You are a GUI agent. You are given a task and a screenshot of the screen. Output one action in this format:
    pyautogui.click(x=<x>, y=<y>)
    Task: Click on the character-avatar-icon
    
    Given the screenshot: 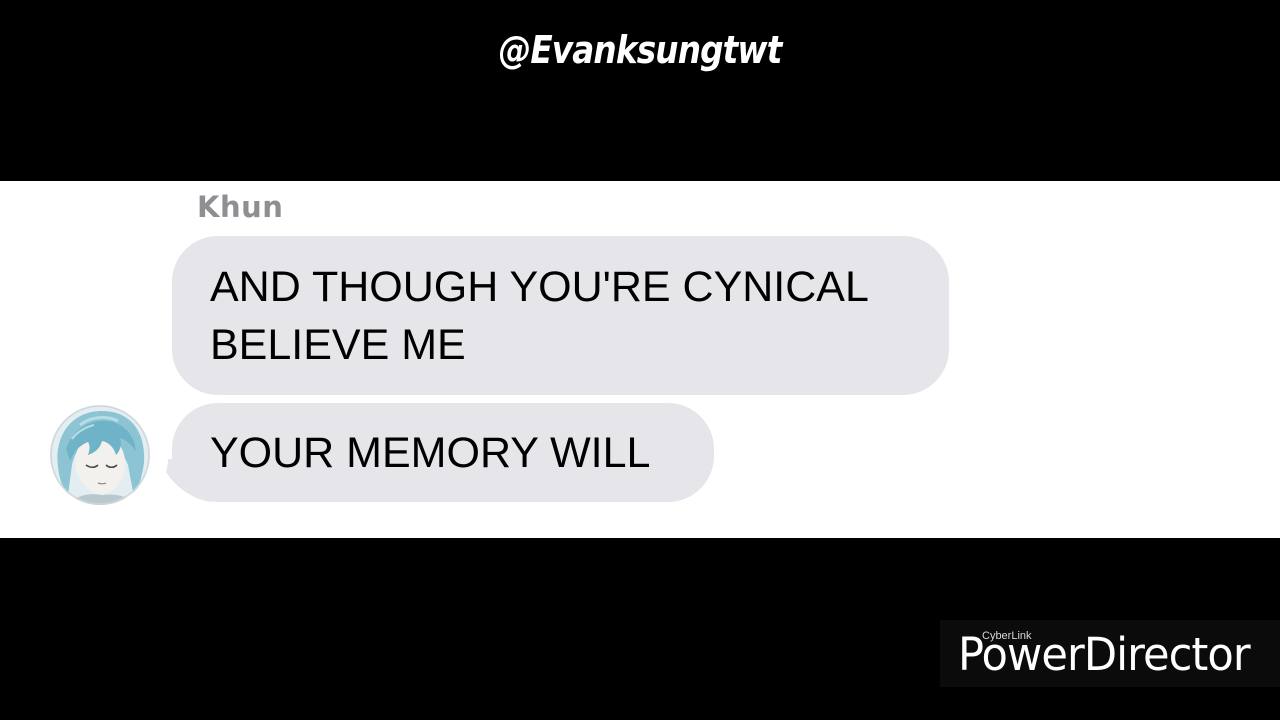 What is the action you would take?
    pyautogui.click(x=100, y=455)
    